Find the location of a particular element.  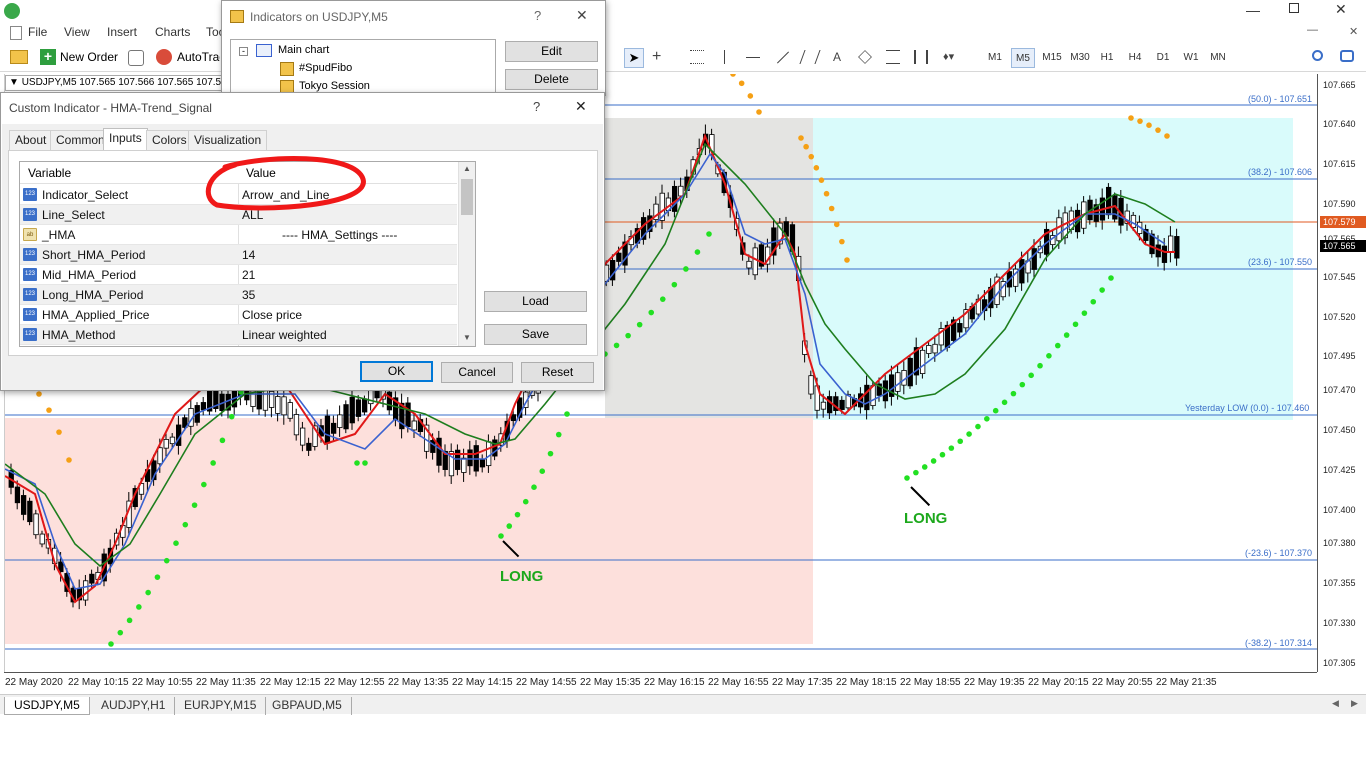

profiles-icon is located at coordinates (19, 57).